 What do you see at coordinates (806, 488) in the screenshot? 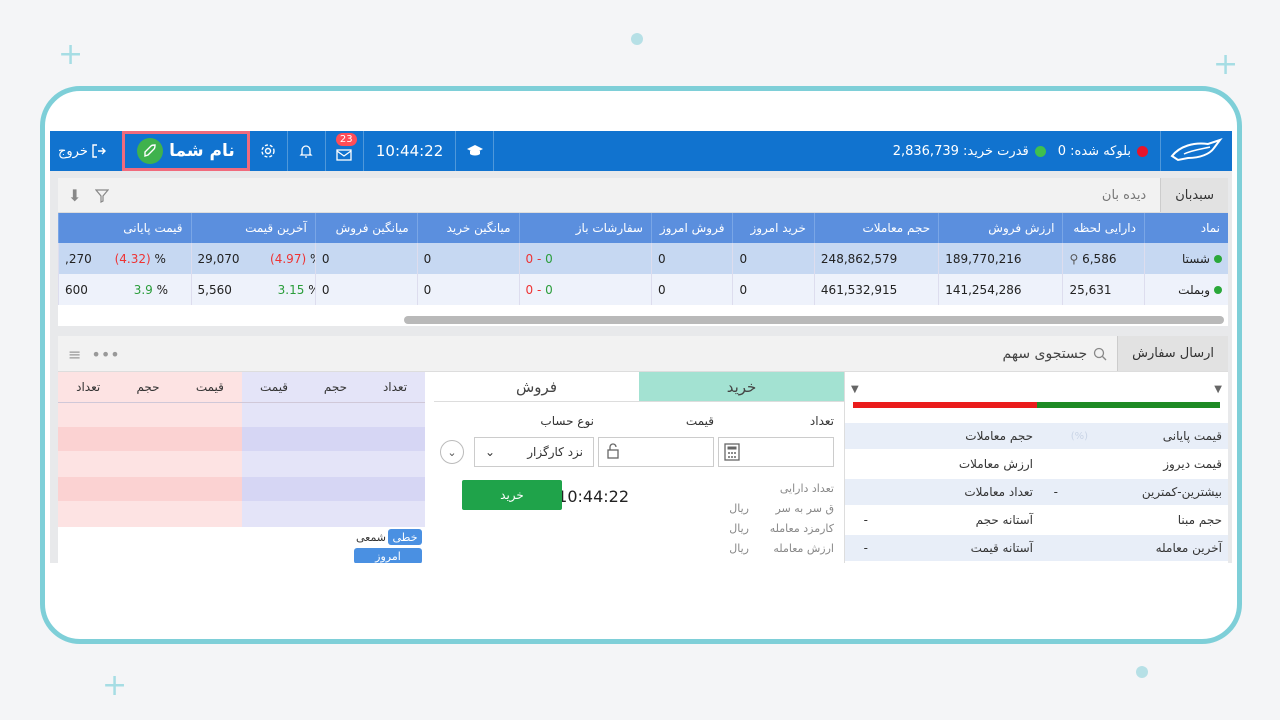
I see `asset-count-label: تعداد دارایی` at bounding box center [806, 488].